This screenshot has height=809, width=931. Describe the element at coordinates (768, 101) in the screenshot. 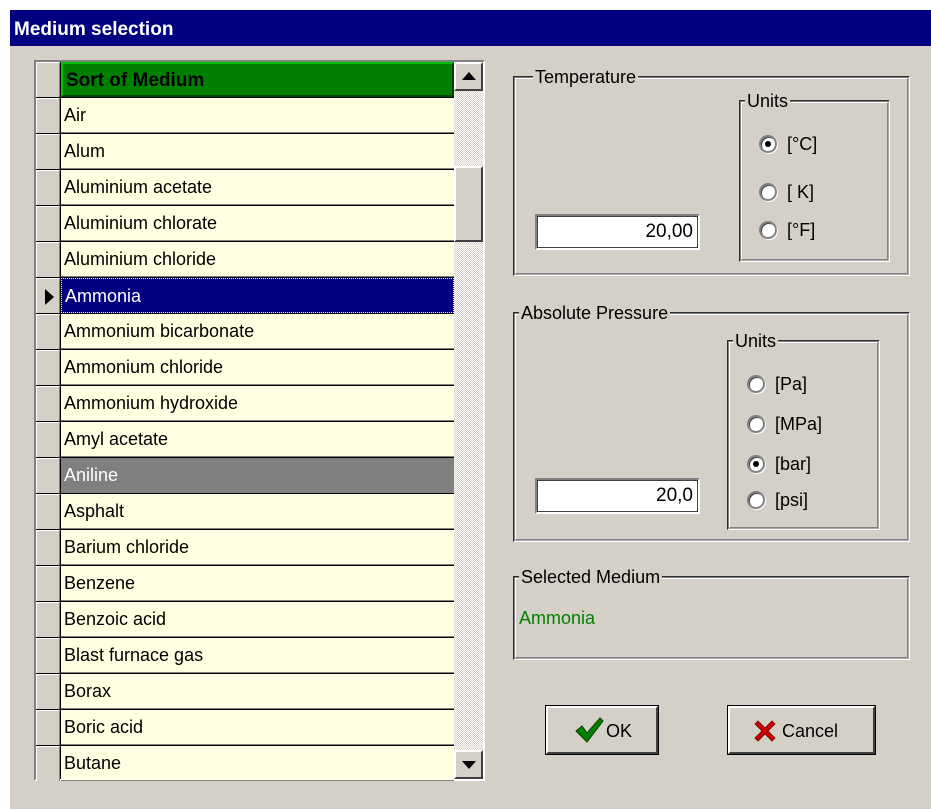

I see `temperature-units-label: Units` at that location.